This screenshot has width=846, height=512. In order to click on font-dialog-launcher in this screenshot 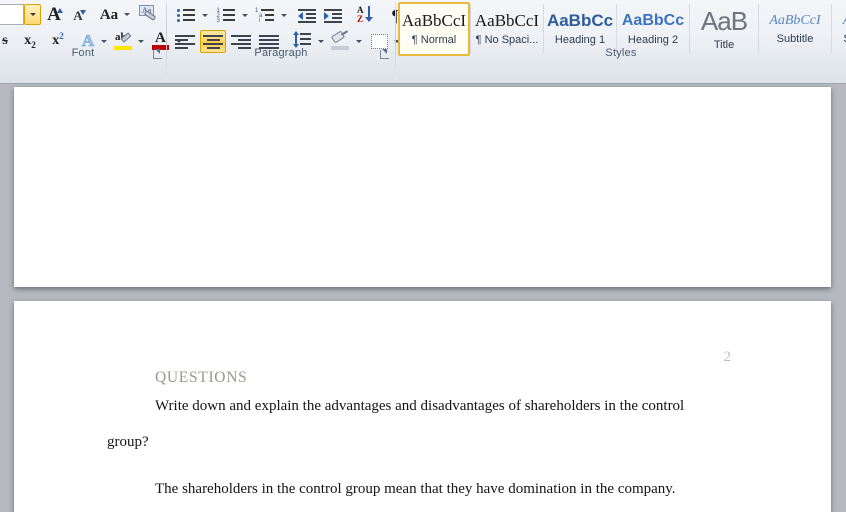, I will do `click(157, 54)`.